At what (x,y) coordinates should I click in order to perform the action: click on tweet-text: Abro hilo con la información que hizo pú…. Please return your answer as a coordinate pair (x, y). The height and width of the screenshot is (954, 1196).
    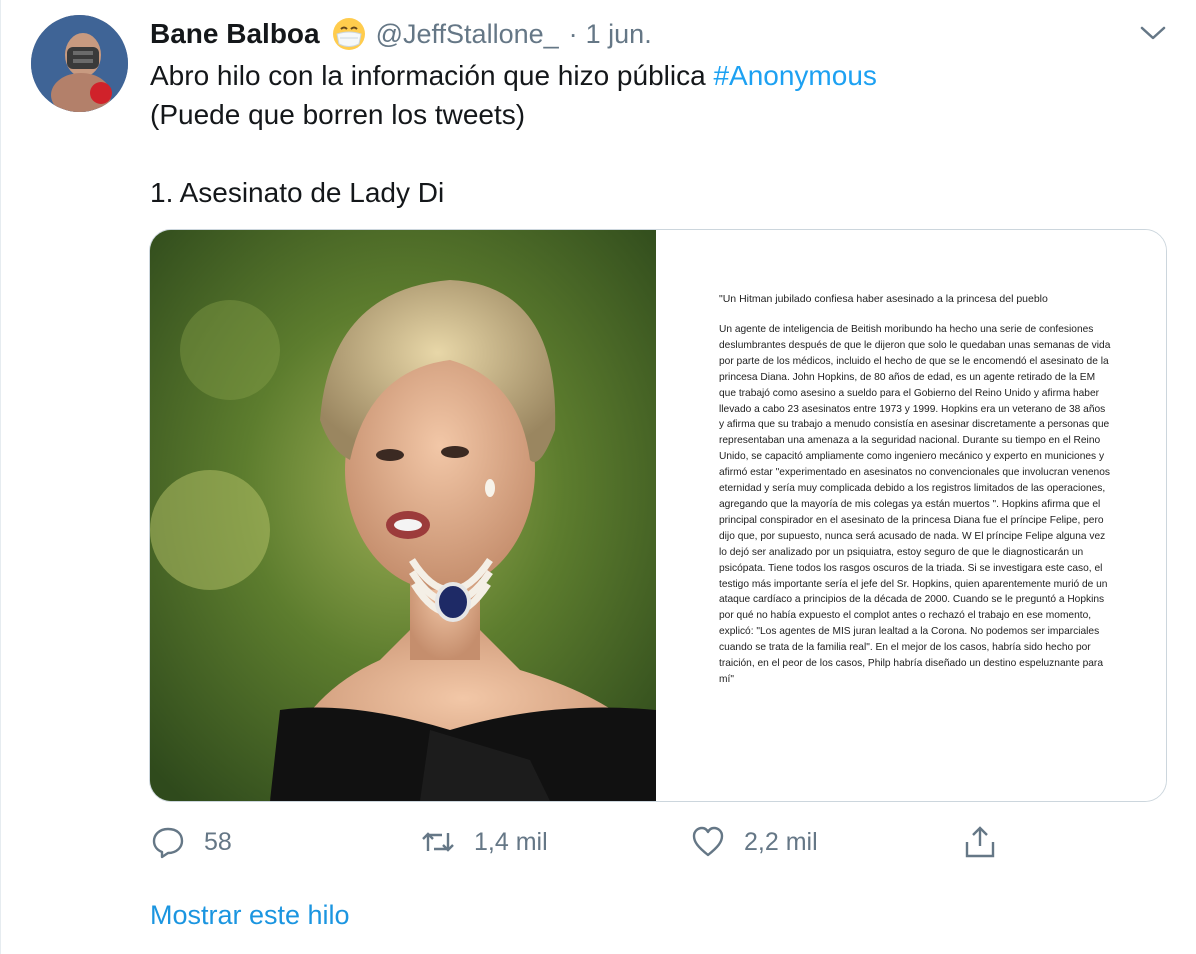
    Looking at the image, I should click on (650, 134).